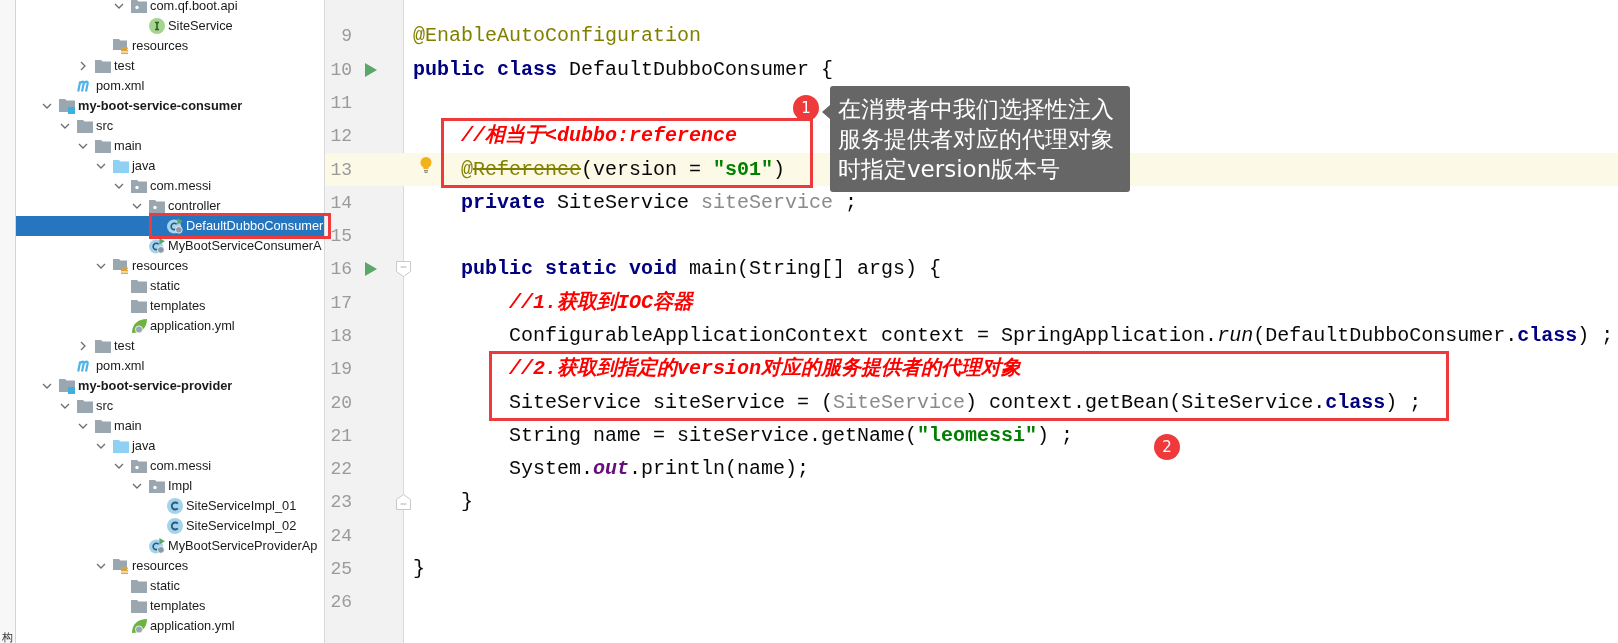 The image size is (1618, 643). What do you see at coordinates (965, 402) in the screenshot?
I see `code-line: SiteService siteService = (SiteService) context.getBean(SiteService.class) ;` at bounding box center [965, 402].